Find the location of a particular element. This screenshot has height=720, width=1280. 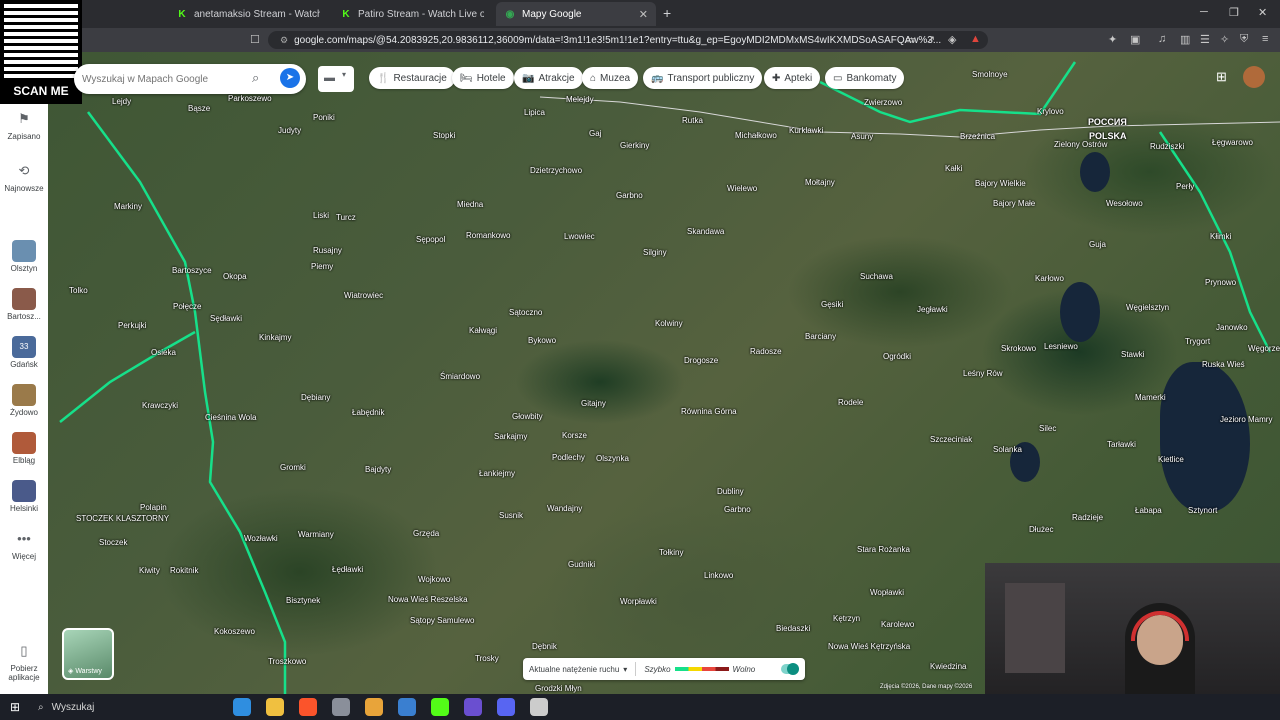

chevron-down-icon: ▾ is located at coordinates (625, 669).